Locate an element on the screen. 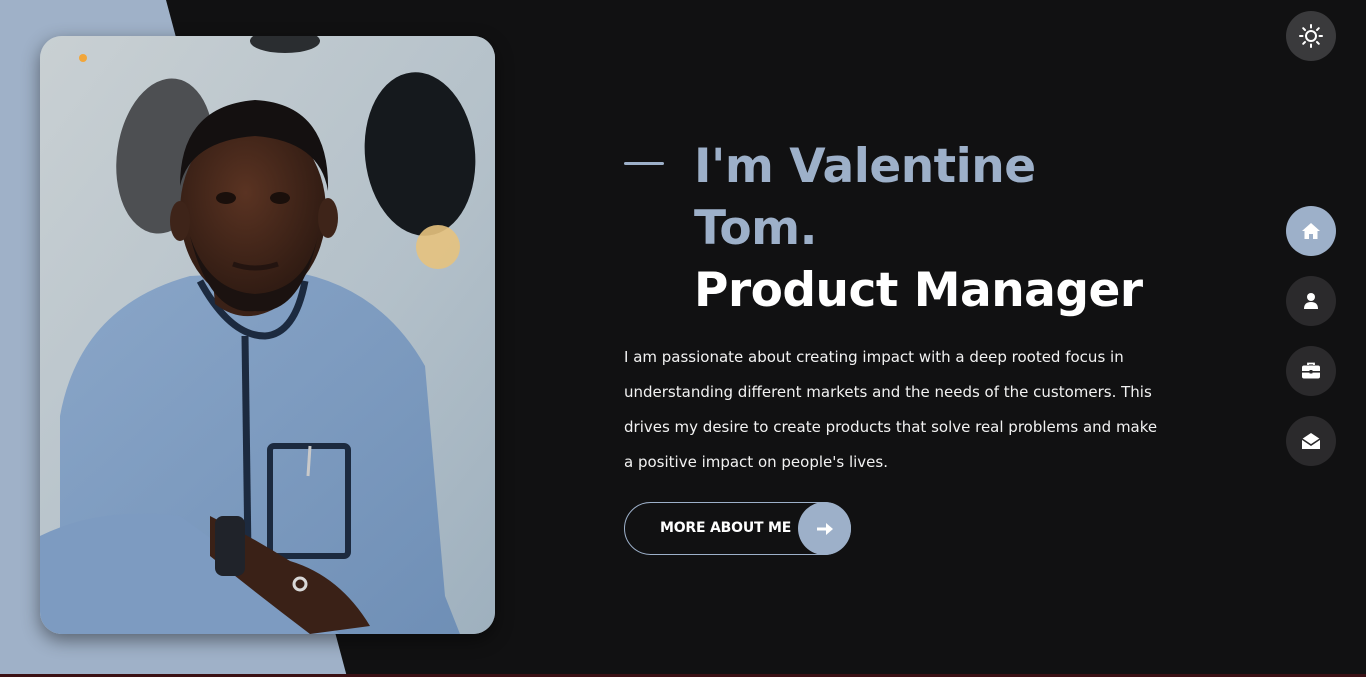  home-icon is located at coordinates (1311, 231).